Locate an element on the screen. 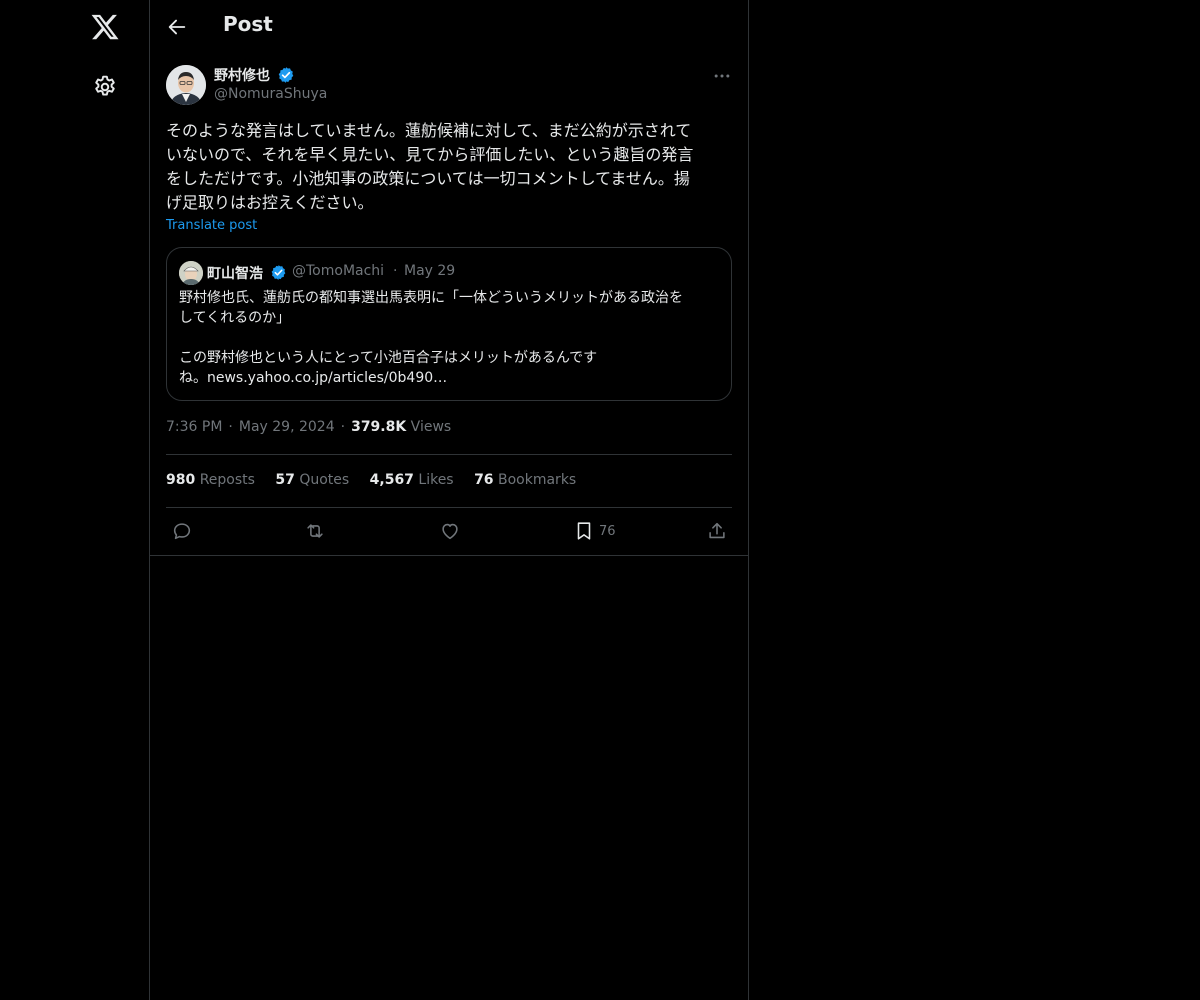 This screenshot has width=1200, height=1000. views-count: 379.8K is located at coordinates (379, 427).